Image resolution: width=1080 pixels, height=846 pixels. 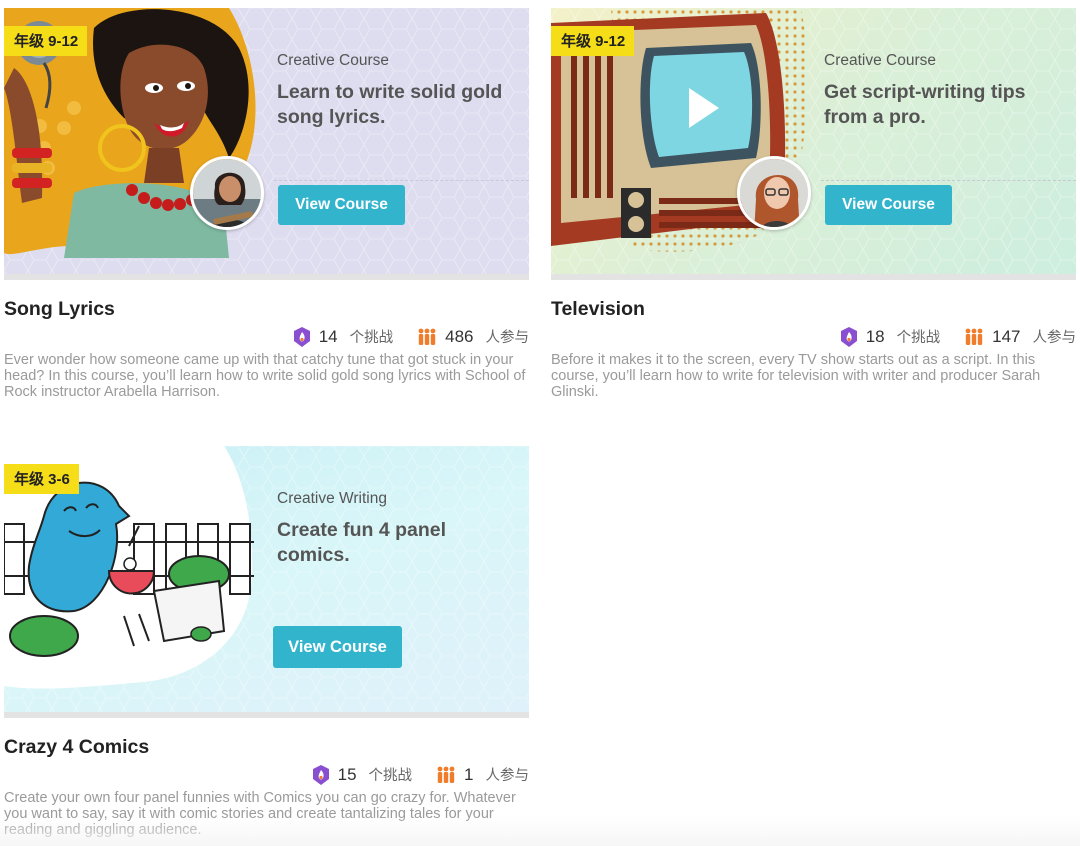 I want to click on course-headline: Get script-writing tips from a pro., so click(x=925, y=104).